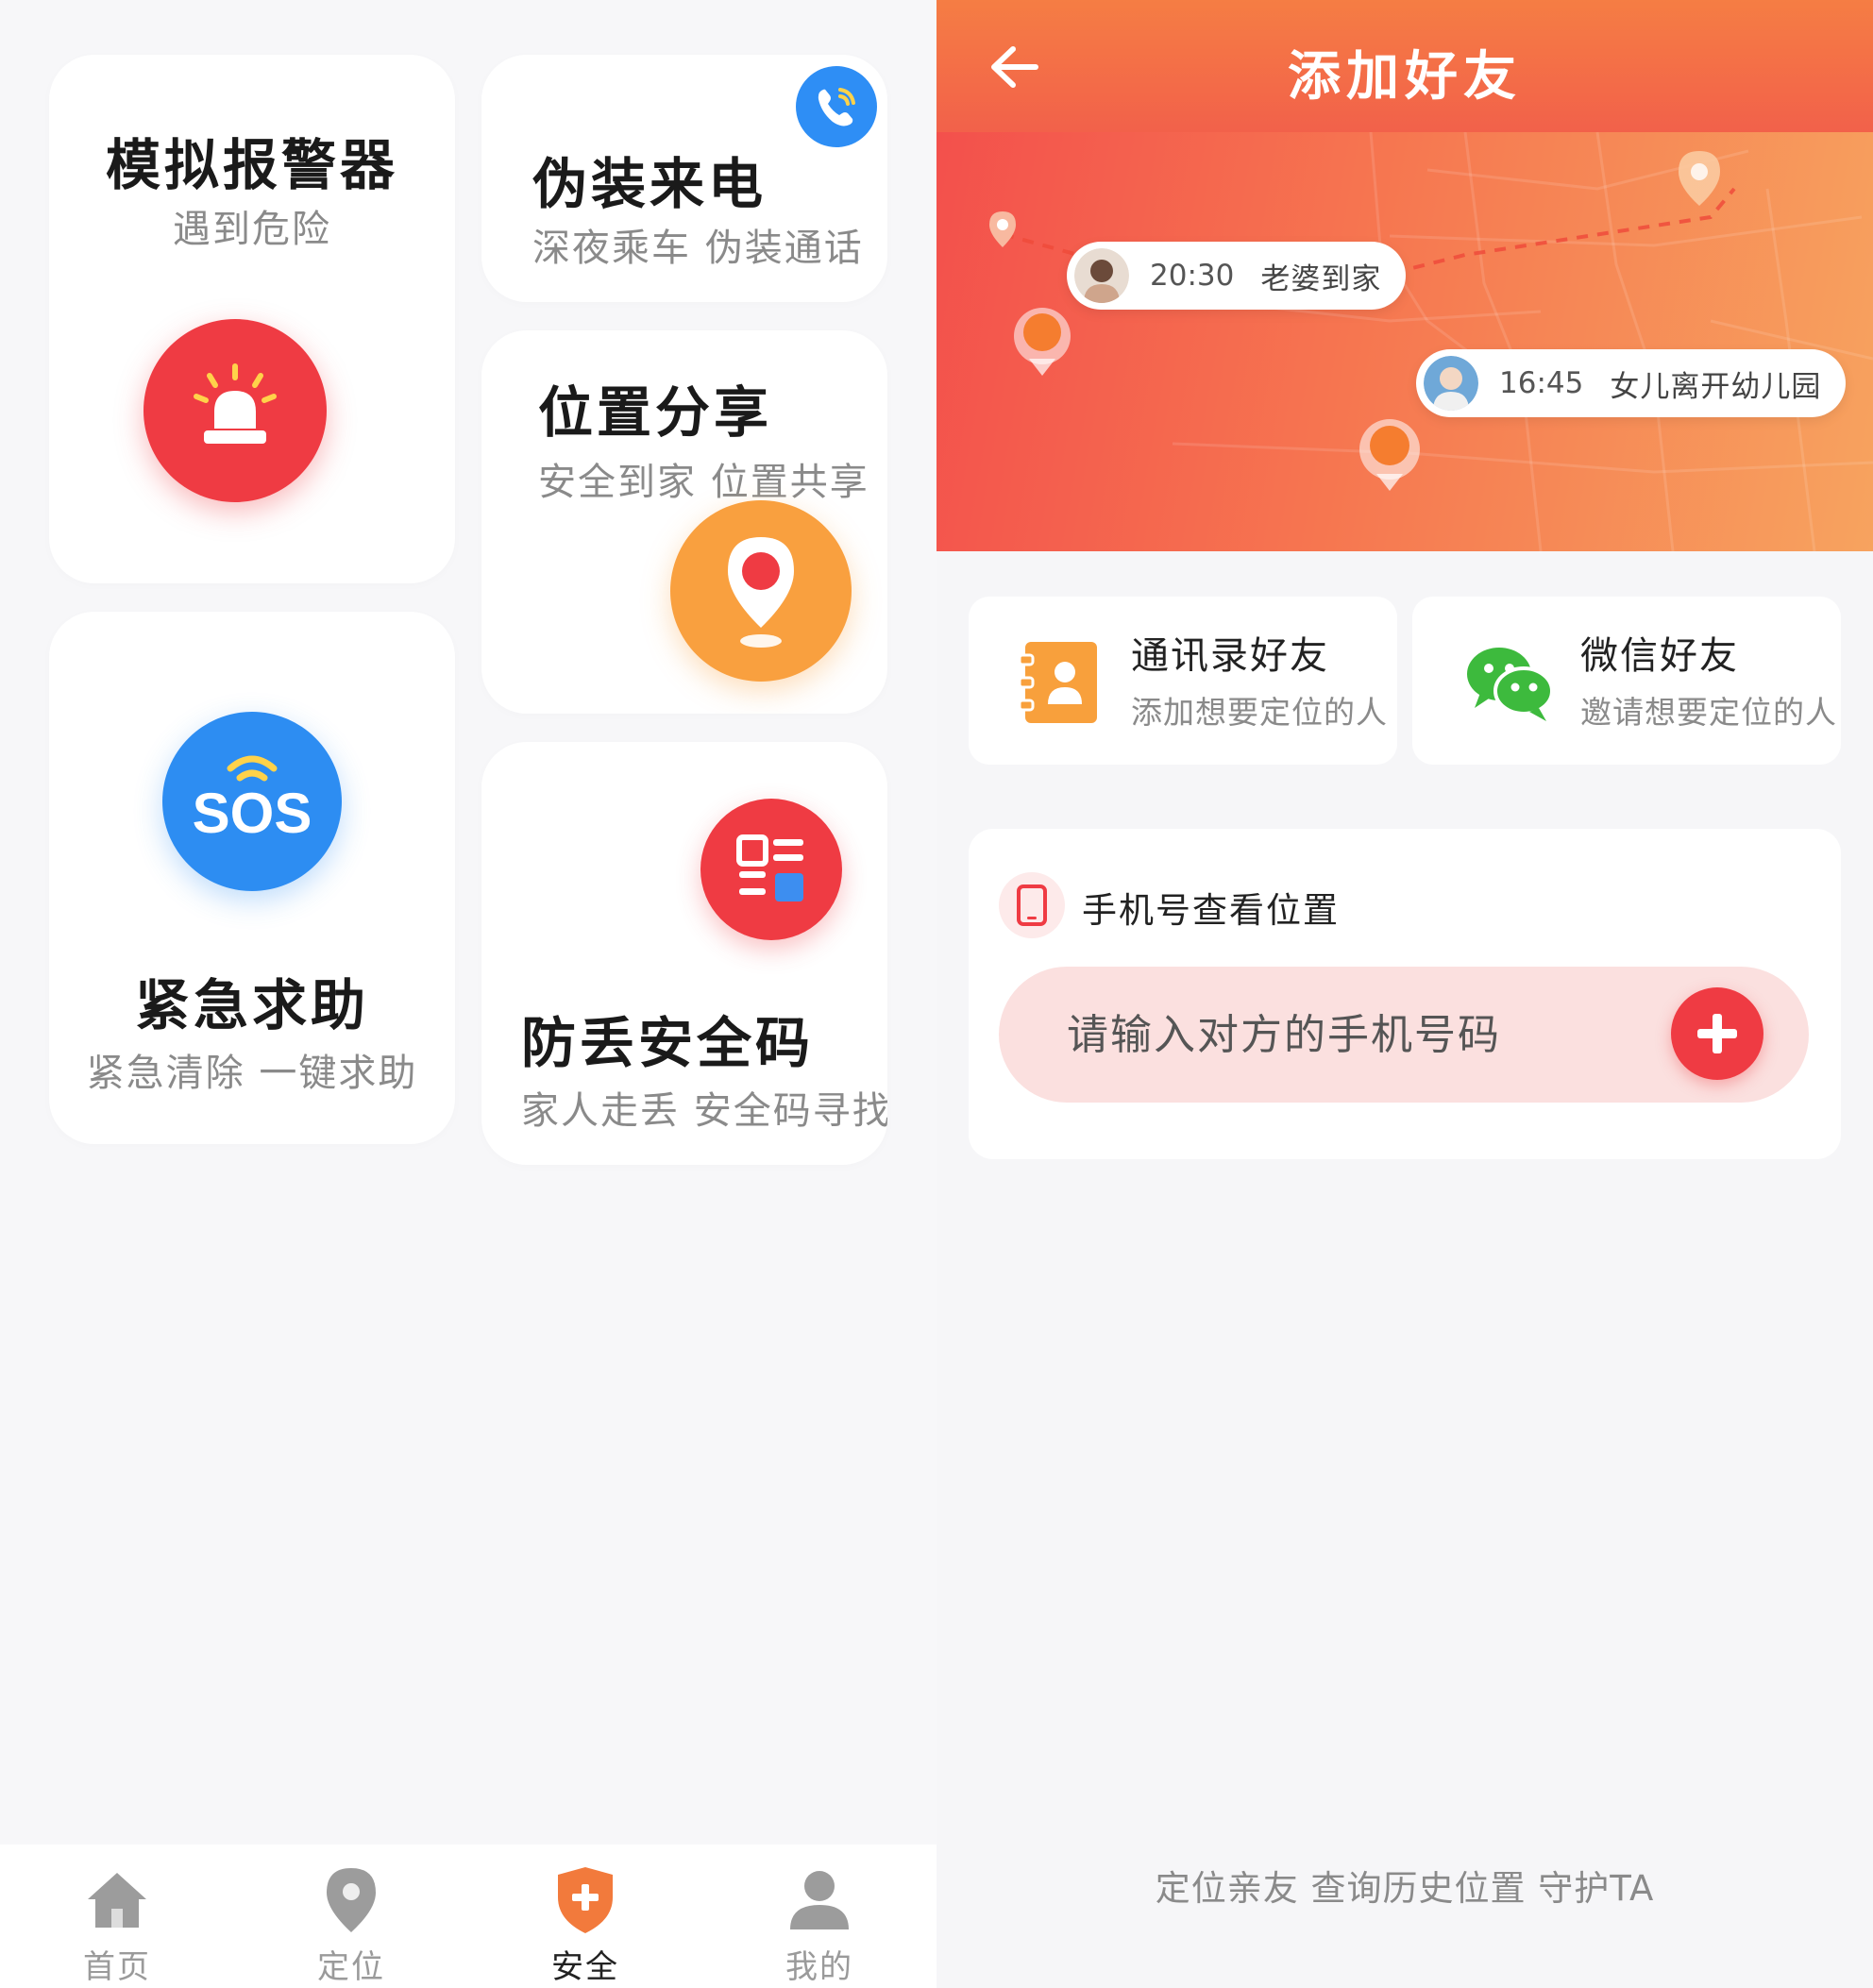  What do you see at coordinates (235, 410) in the screenshot?
I see `siren-icon` at bounding box center [235, 410].